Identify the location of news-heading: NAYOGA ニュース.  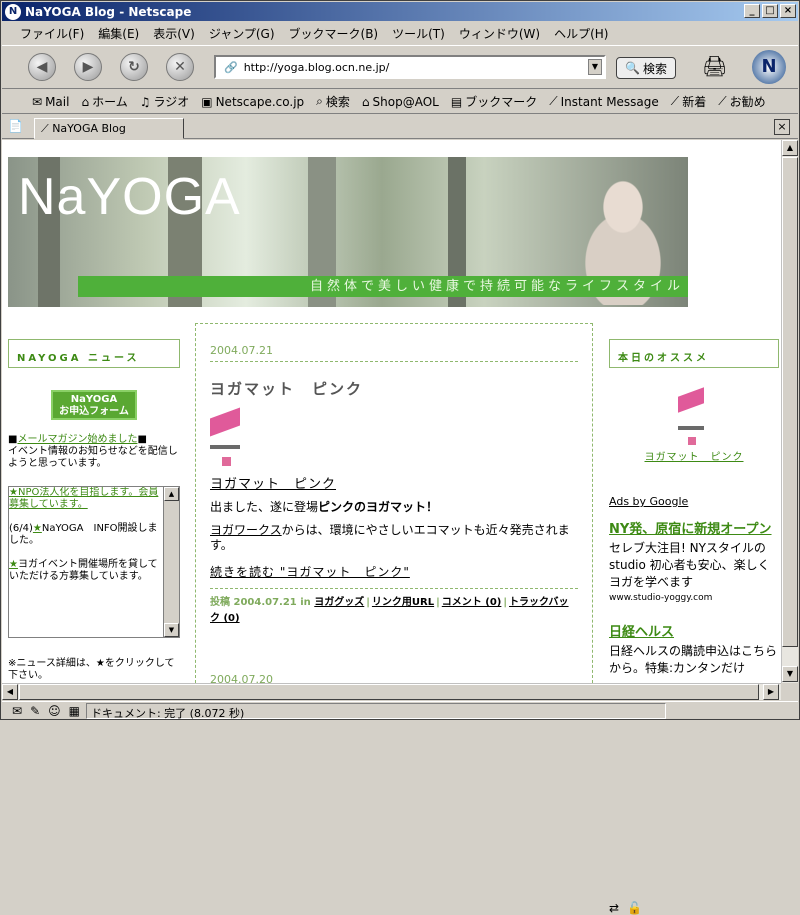
(94, 353).